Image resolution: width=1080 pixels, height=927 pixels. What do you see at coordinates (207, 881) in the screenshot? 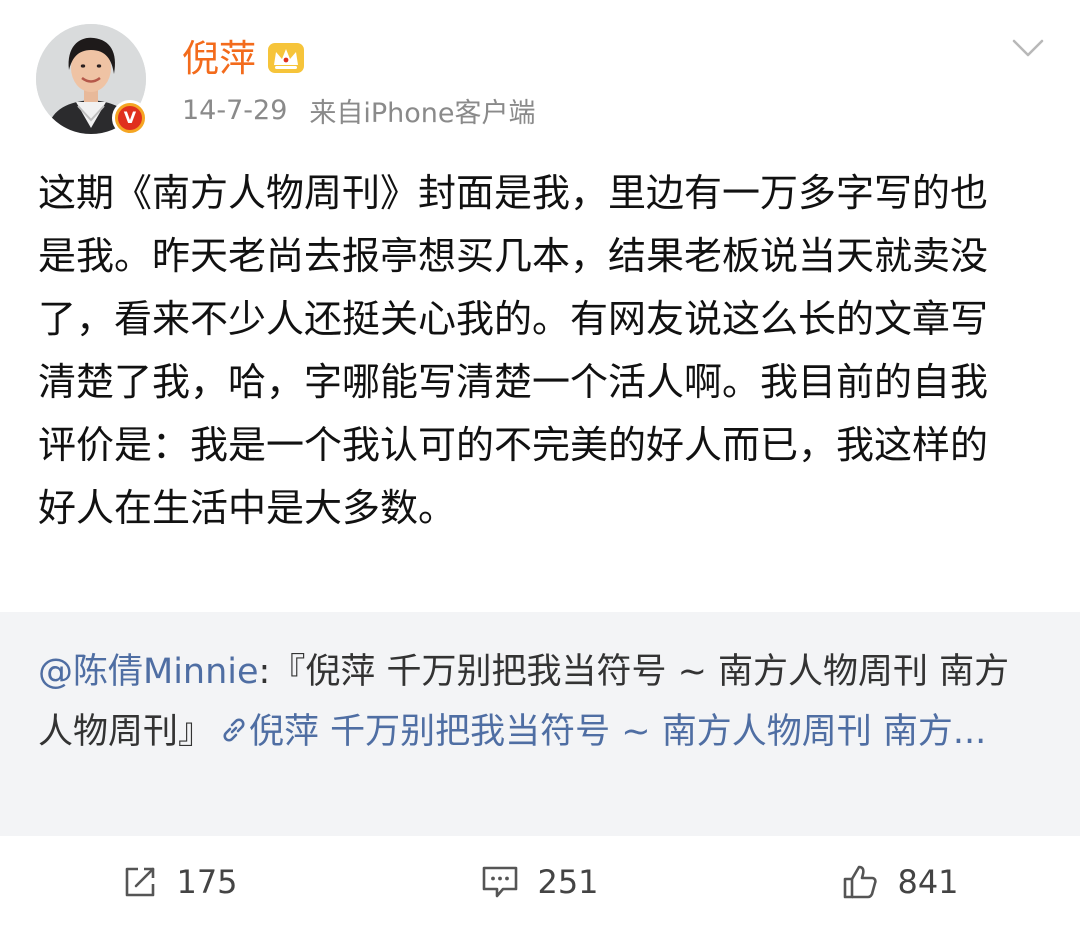
I see `share-count: 175` at bounding box center [207, 881].